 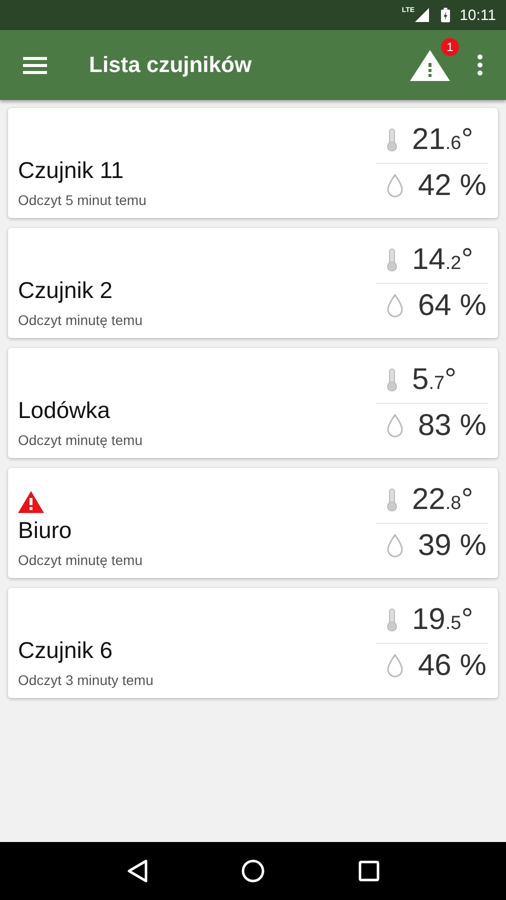 I want to click on battery-icon, so click(x=445, y=15).